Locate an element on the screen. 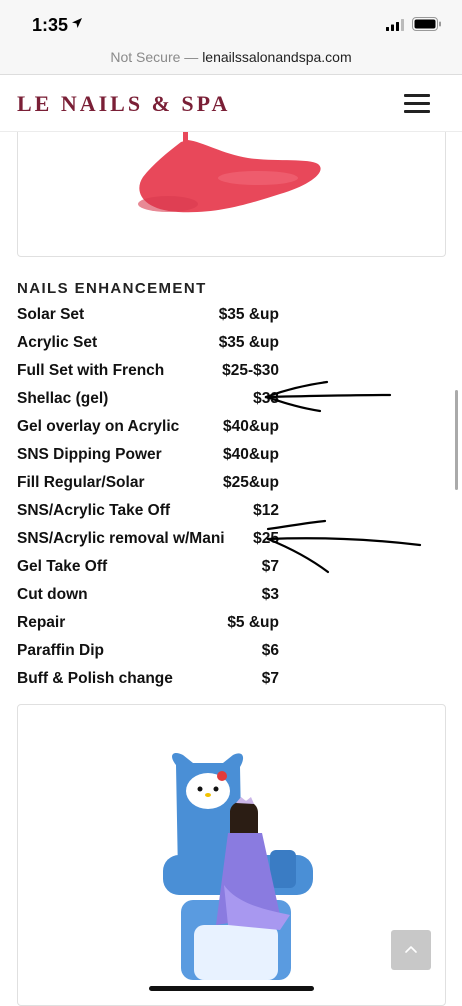 This screenshot has width=462, height=1006. chevron-up-icon is located at coordinates (411, 949).